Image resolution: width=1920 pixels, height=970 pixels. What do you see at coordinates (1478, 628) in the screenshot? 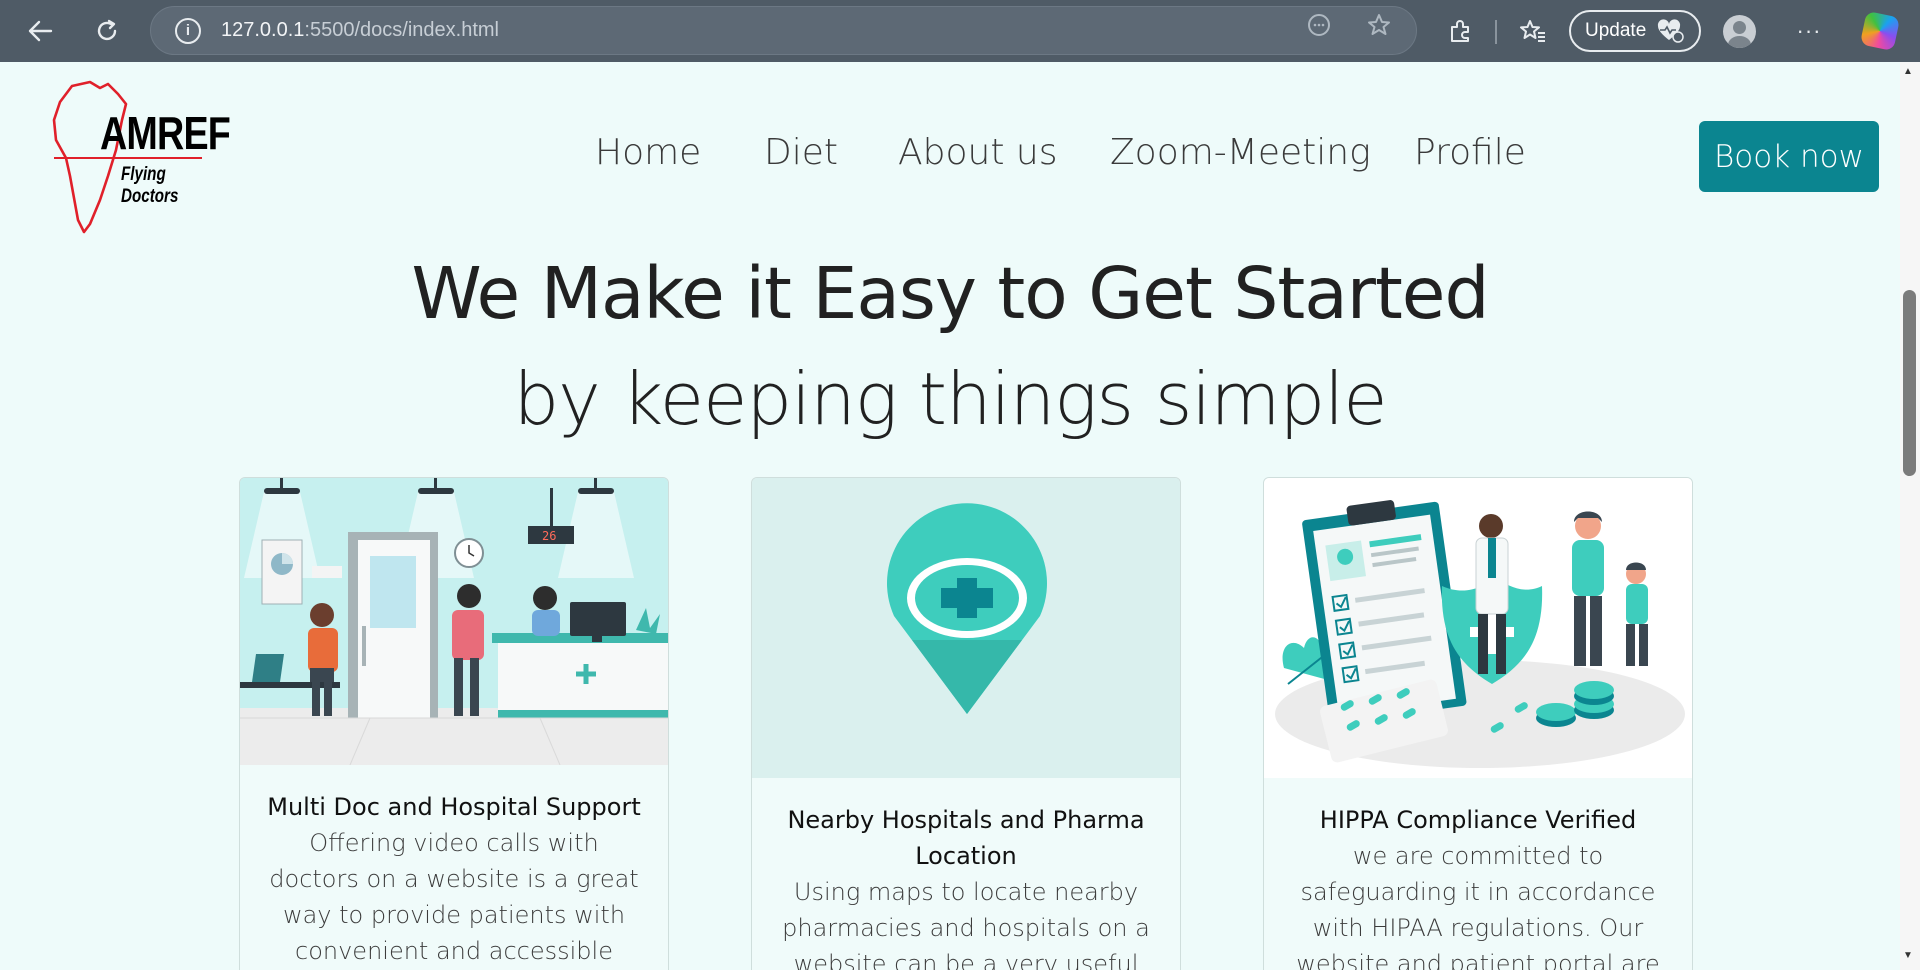
I see `hipaa-compliance-illustration` at bounding box center [1478, 628].